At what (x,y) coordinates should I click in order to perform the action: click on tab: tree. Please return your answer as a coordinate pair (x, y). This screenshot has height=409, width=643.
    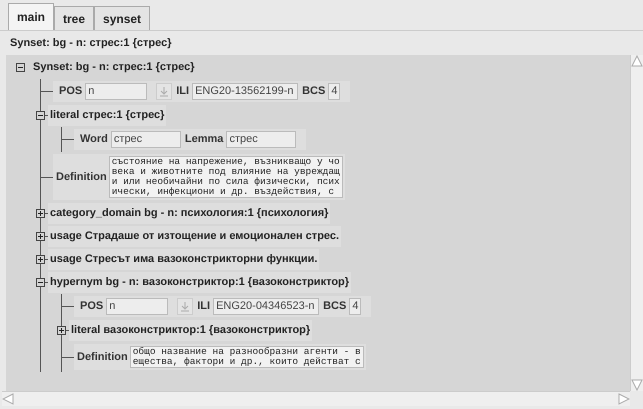
    Looking at the image, I should click on (74, 18).